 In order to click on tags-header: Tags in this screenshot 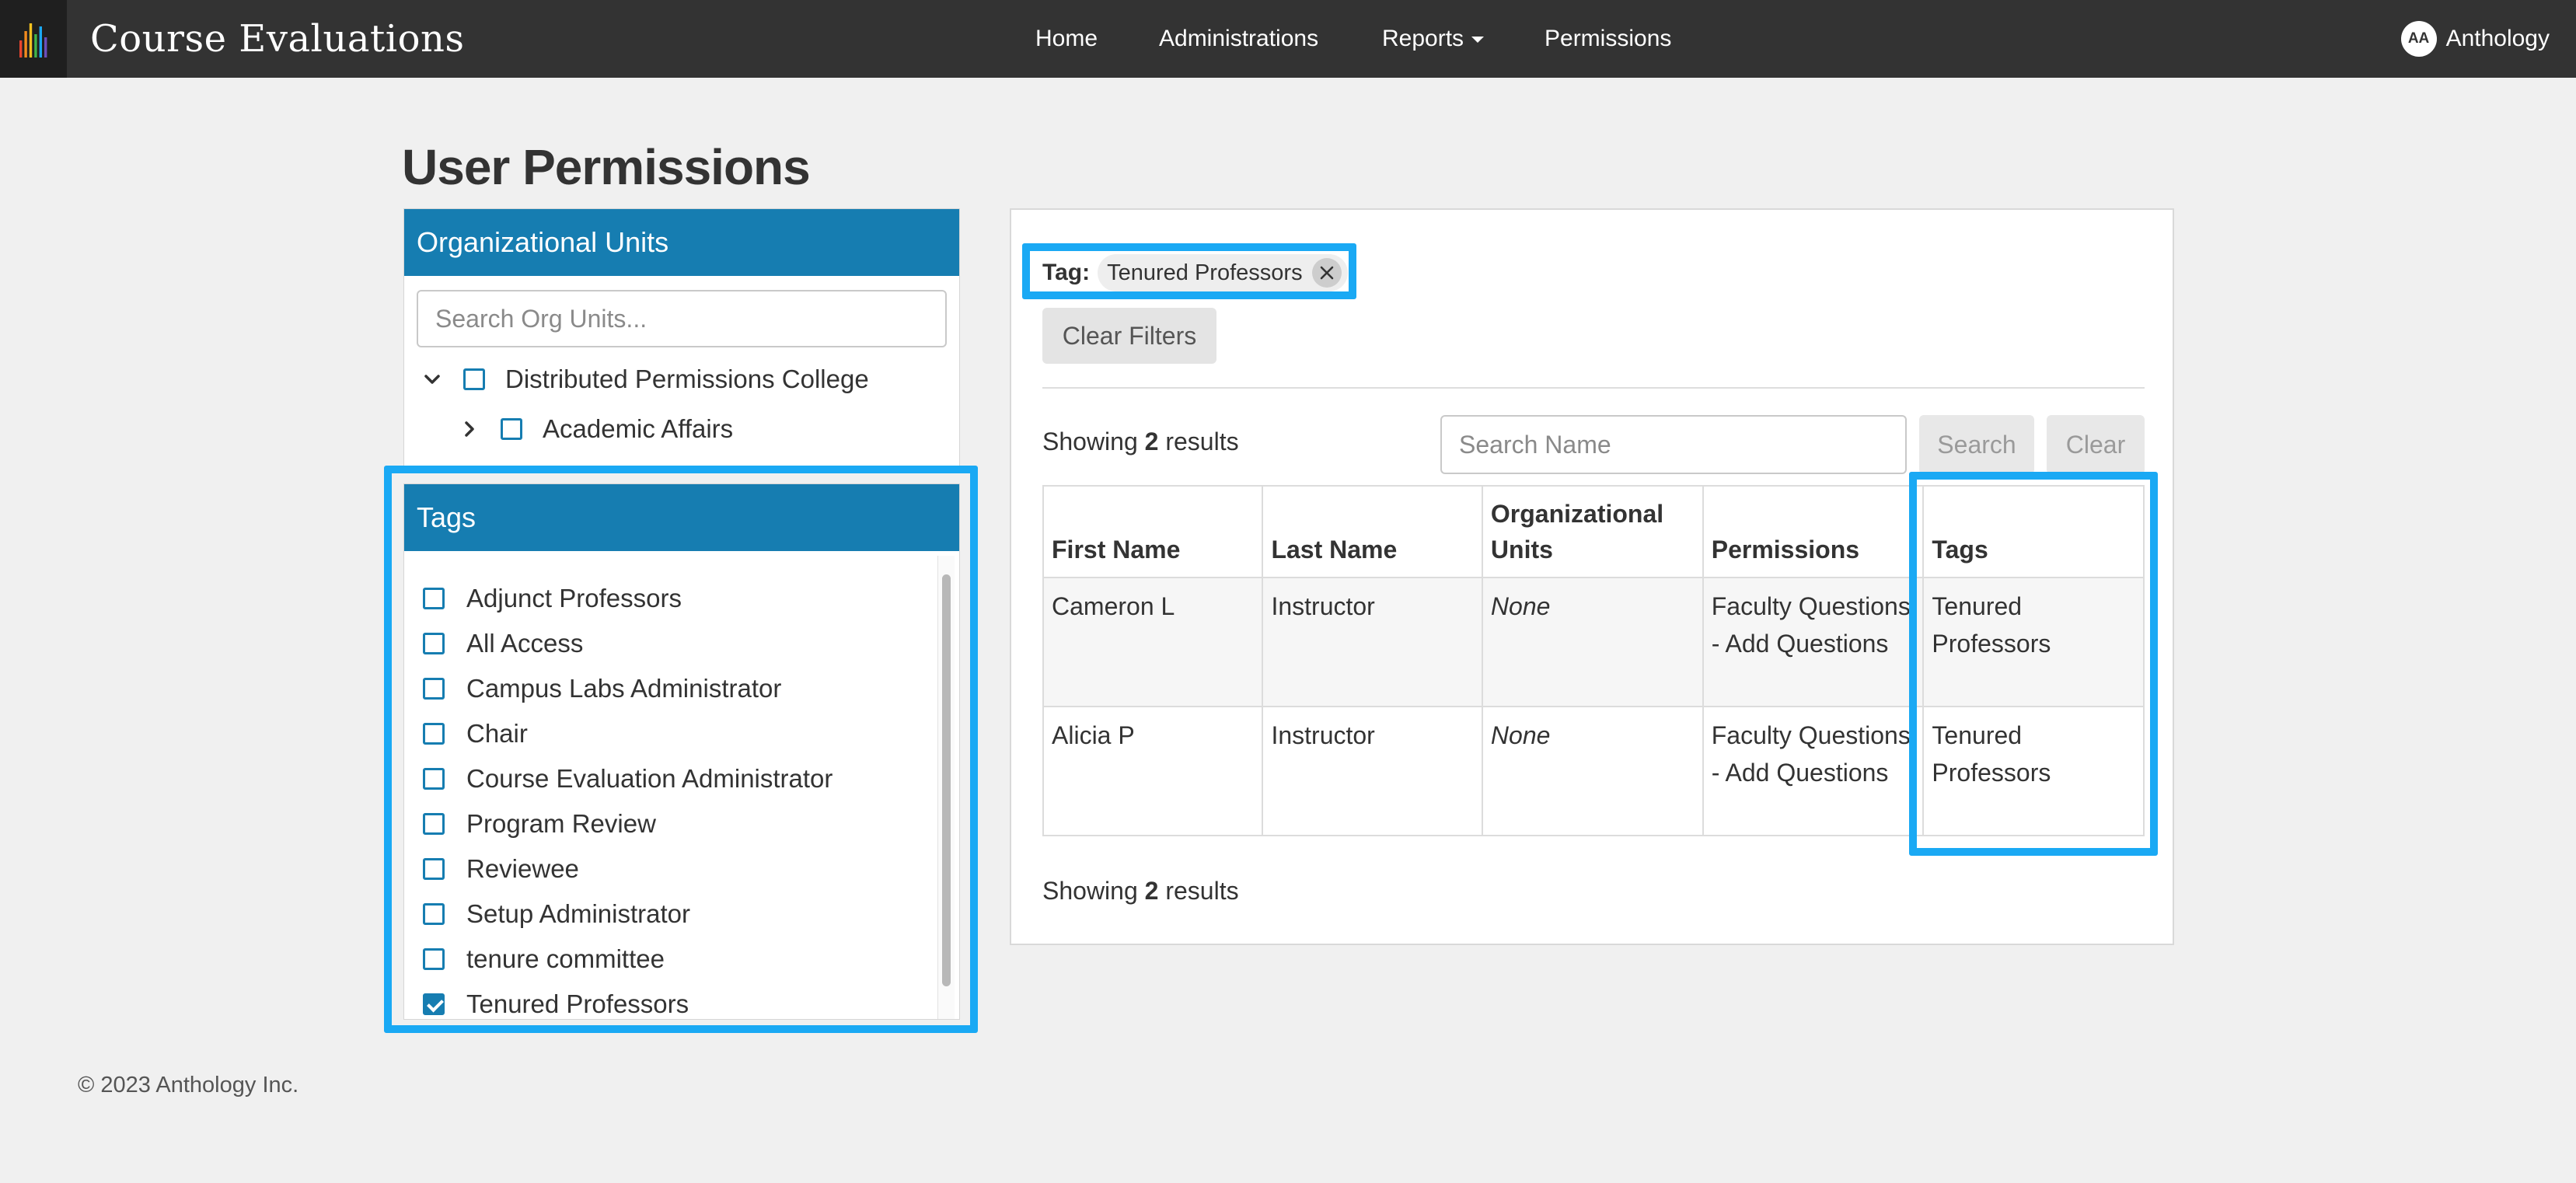, I will do `click(682, 517)`.